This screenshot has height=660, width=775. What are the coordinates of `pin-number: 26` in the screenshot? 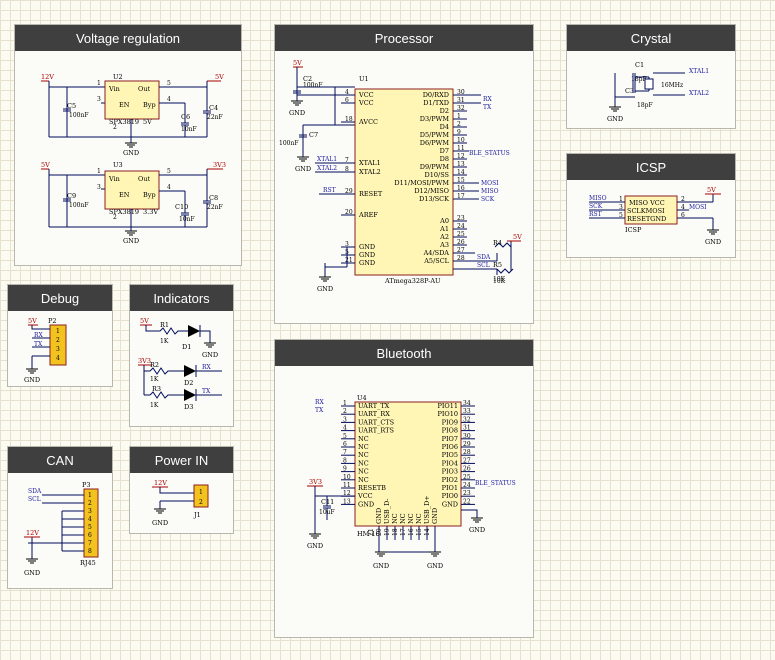 It's located at (461, 242).